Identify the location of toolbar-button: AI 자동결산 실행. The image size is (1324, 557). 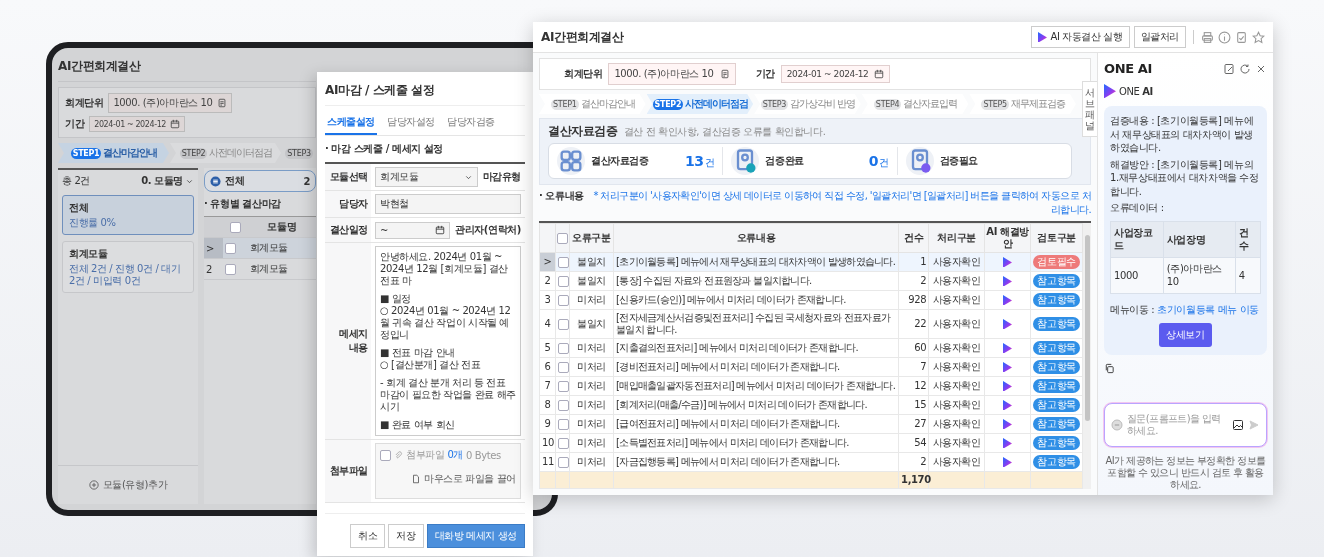
(1080, 37).